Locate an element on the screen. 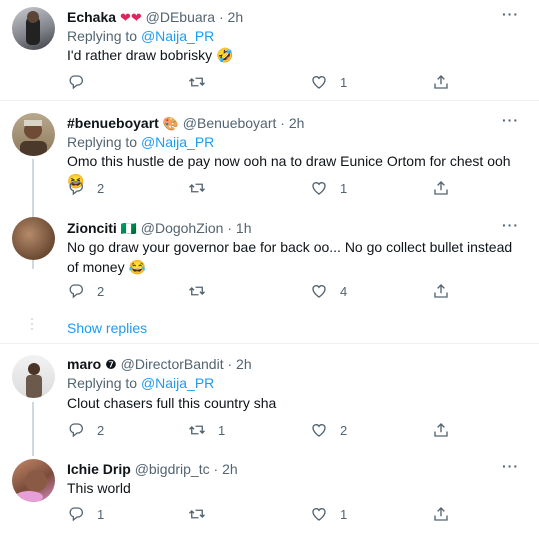 Image resolution: width=539 pixels, height=539 pixels. tweet-header: Echaka ❤❤ @DEbuara · 2h is located at coordinates (155, 18).